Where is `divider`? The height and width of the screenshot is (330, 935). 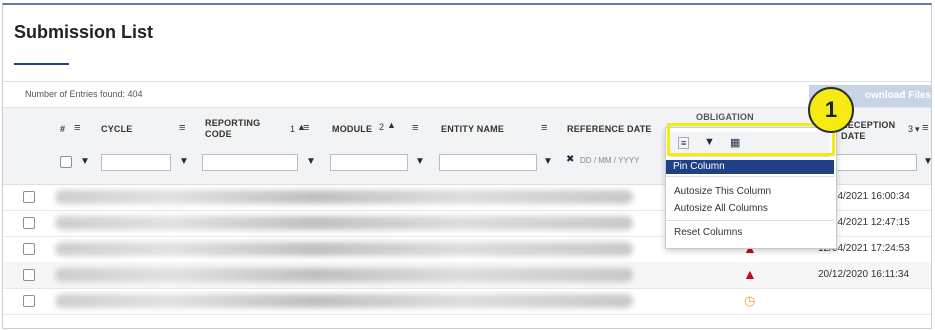 divider is located at coordinates (467, 81).